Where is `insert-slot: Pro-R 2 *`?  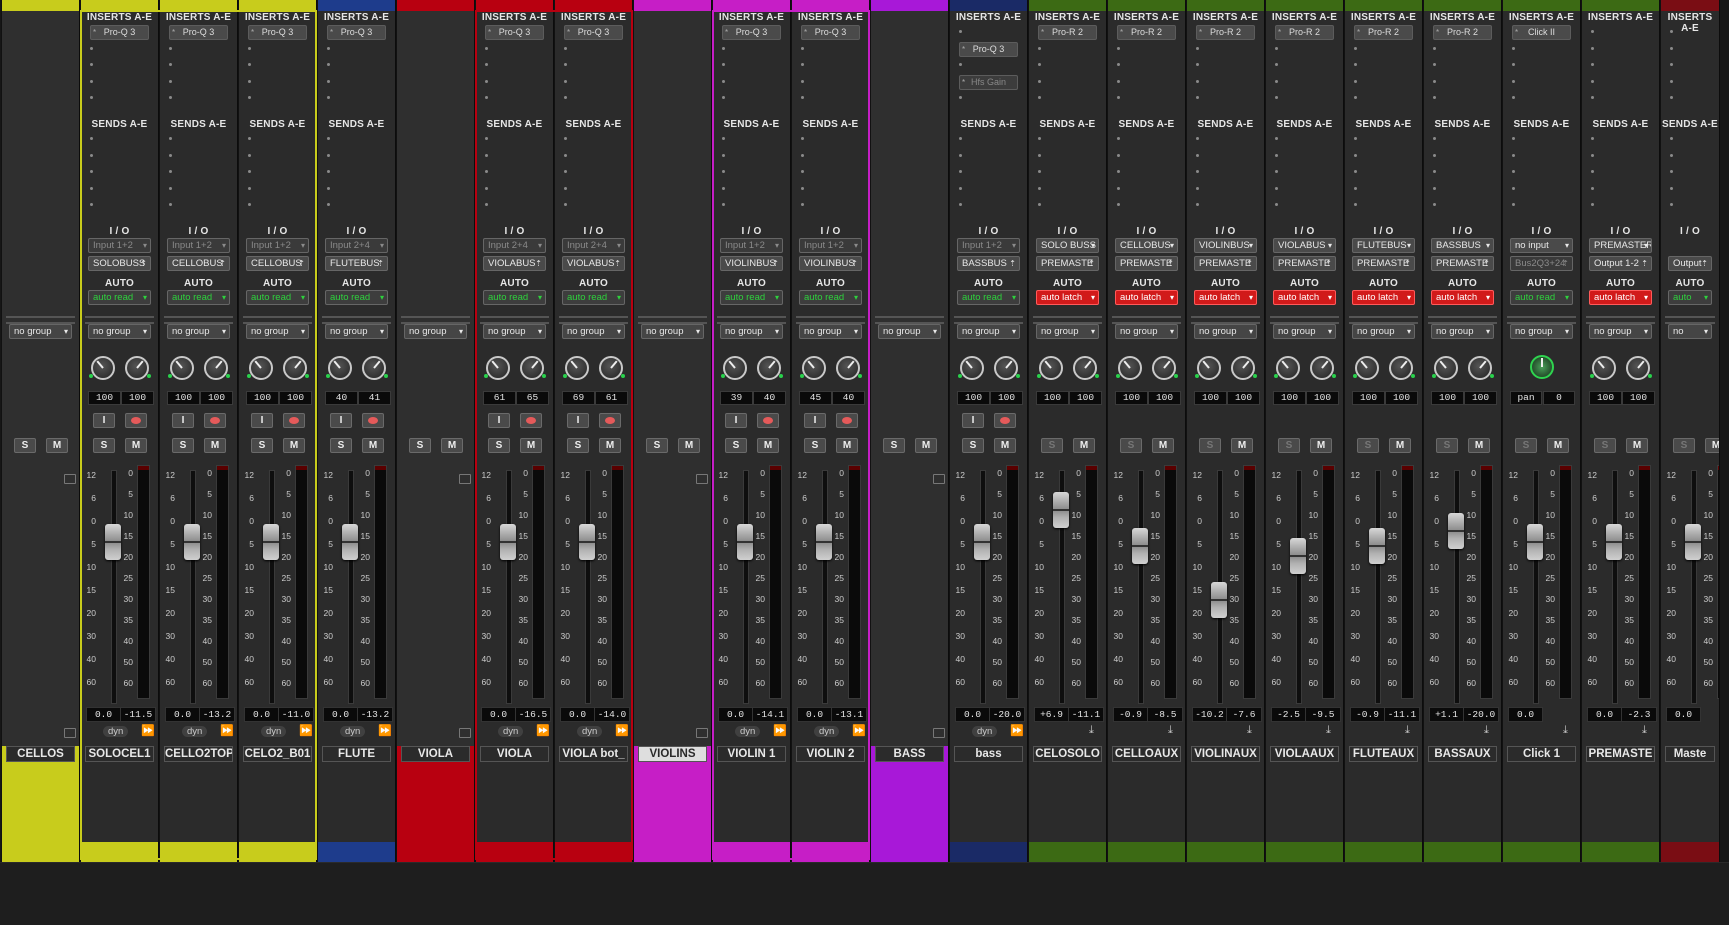
insert-slot: Pro-R 2 * is located at coordinates (1225, 32).